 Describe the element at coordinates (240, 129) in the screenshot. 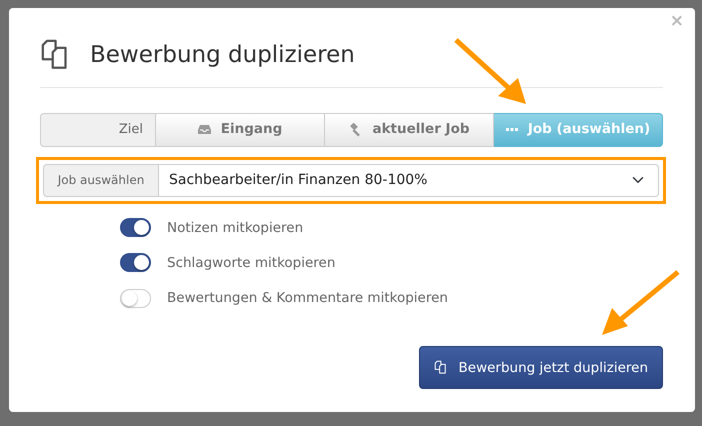

I see `target-option: Eingang` at that location.